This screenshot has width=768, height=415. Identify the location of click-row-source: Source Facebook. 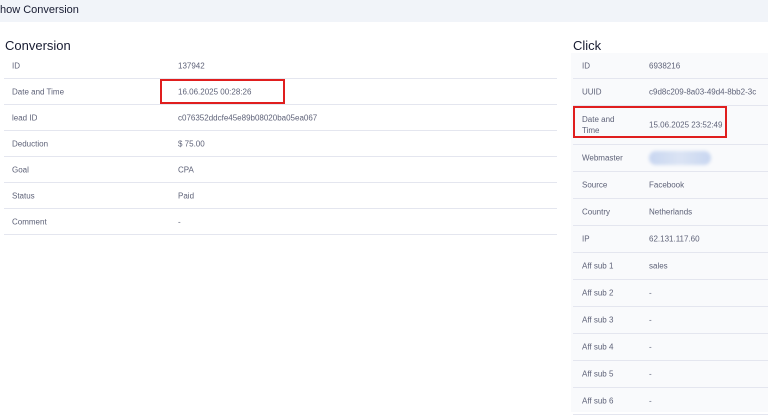
(670, 185).